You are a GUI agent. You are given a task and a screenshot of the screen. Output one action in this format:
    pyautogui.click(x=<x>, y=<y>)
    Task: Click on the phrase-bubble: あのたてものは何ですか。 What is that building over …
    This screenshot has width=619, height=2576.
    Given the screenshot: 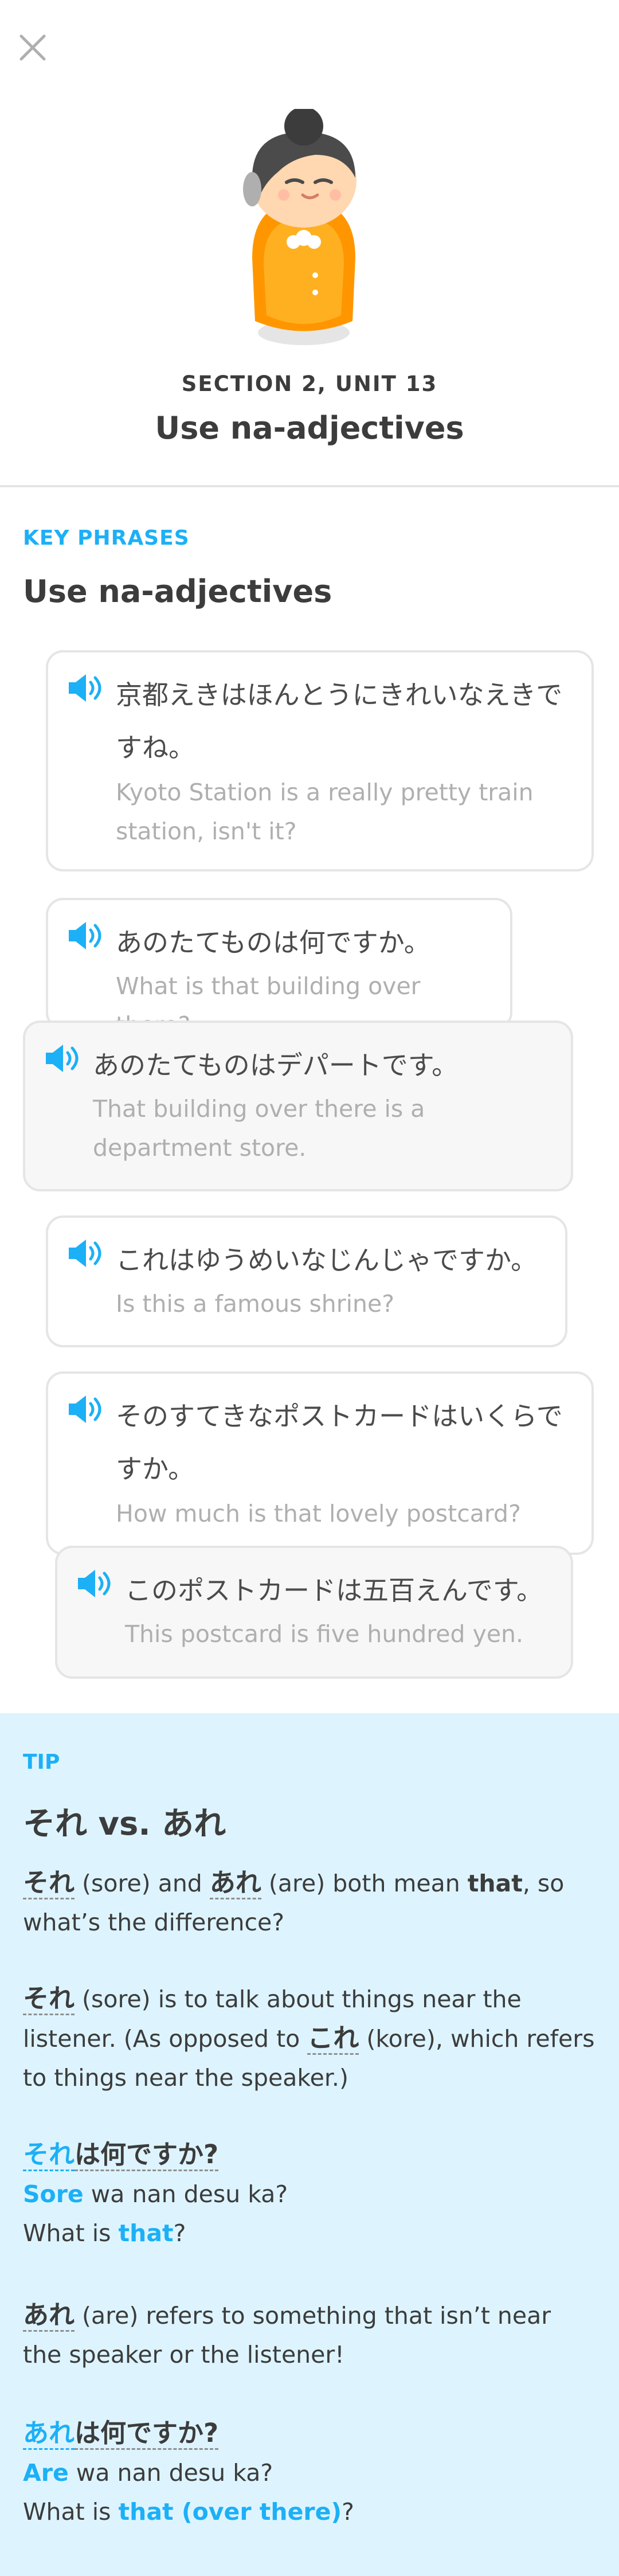 What is the action you would take?
    pyautogui.click(x=279, y=968)
    